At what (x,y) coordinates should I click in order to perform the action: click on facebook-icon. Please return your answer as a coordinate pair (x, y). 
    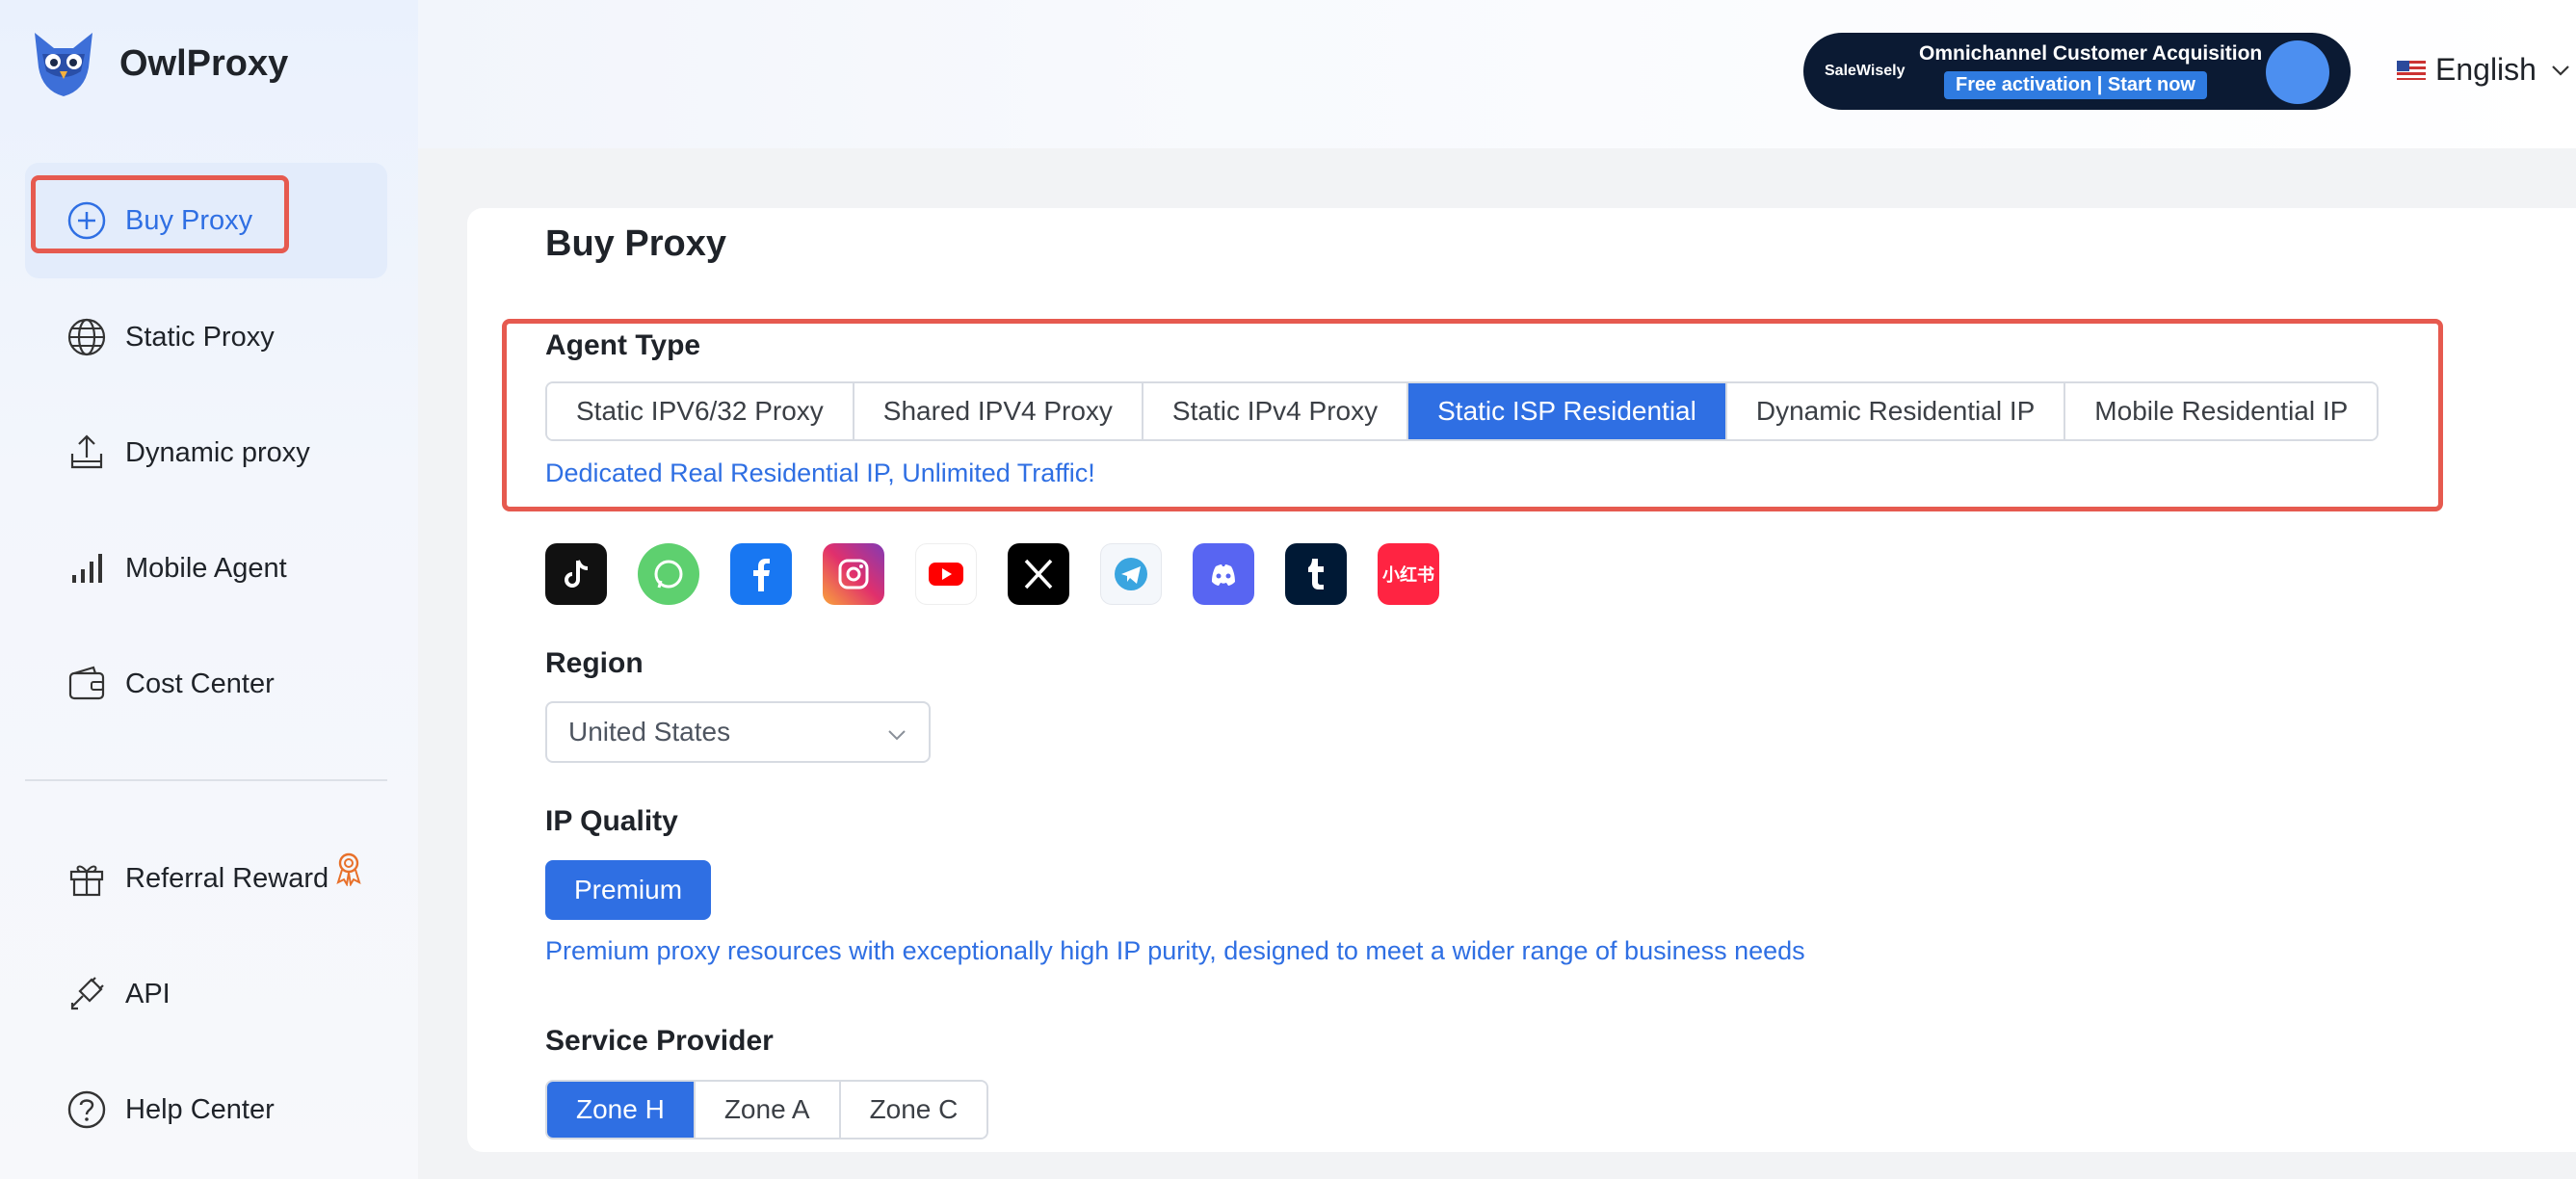
    Looking at the image, I should click on (761, 574).